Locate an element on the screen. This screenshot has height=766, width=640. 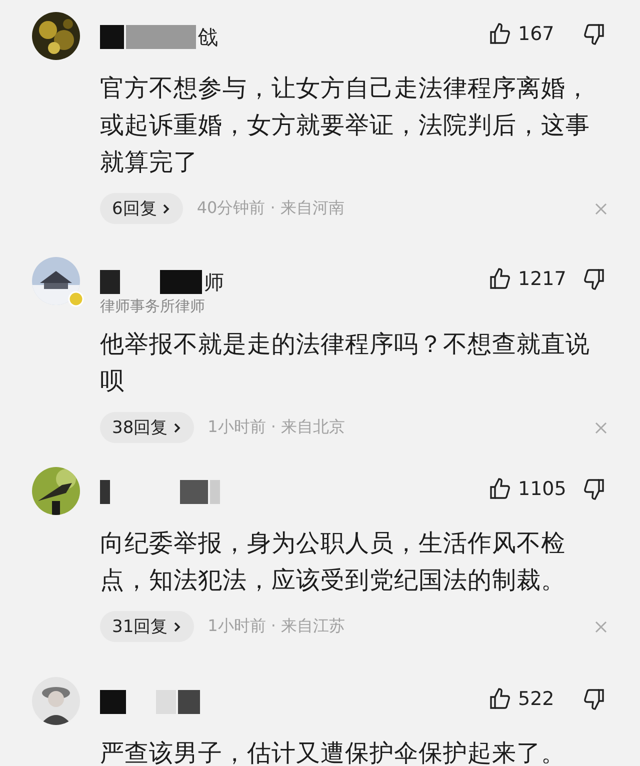
replies-button: 31回复 is located at coordinates (147, 626).